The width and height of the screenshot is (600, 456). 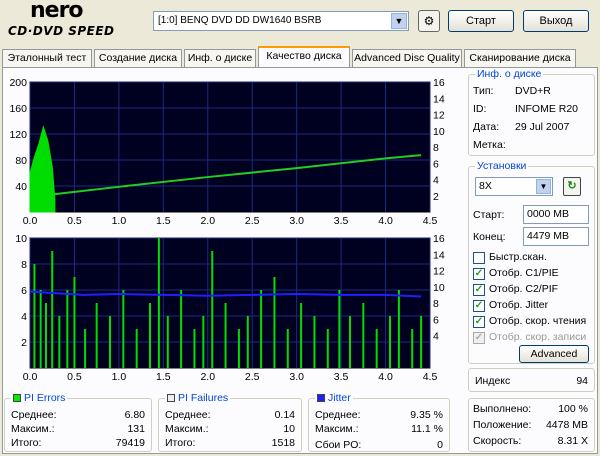 I want to click on logo-subtitle: CD·DVD SPEED, so click(x=61, y=31).